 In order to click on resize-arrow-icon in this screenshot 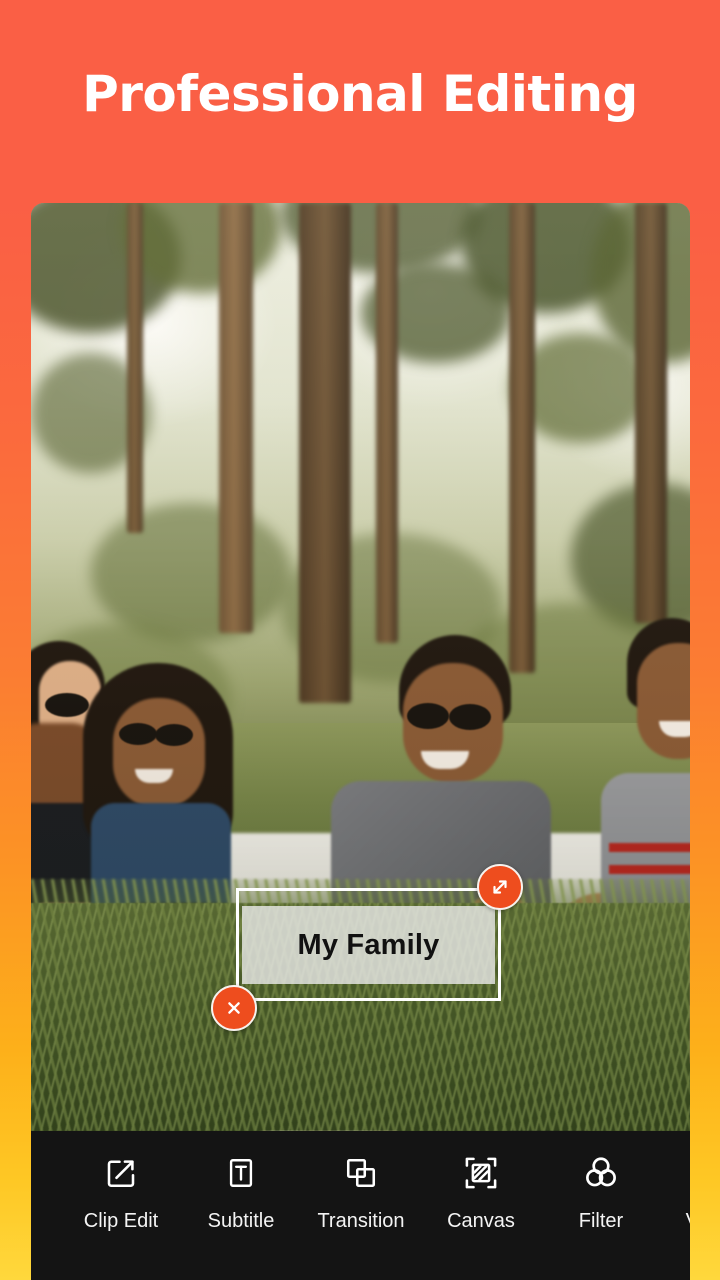, I will do `click(500, 887)`.